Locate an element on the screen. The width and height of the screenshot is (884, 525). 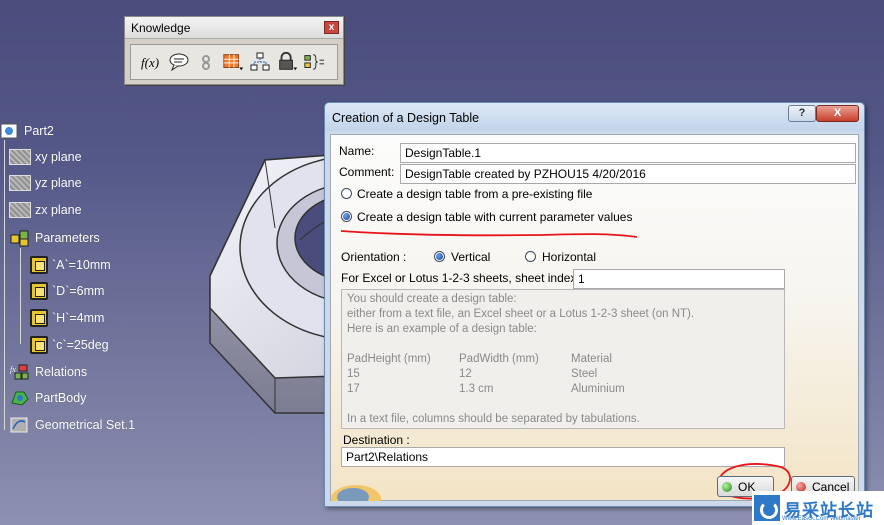
tree-item-label: Geometrical Set.1 is located at coordinates (85, 425).